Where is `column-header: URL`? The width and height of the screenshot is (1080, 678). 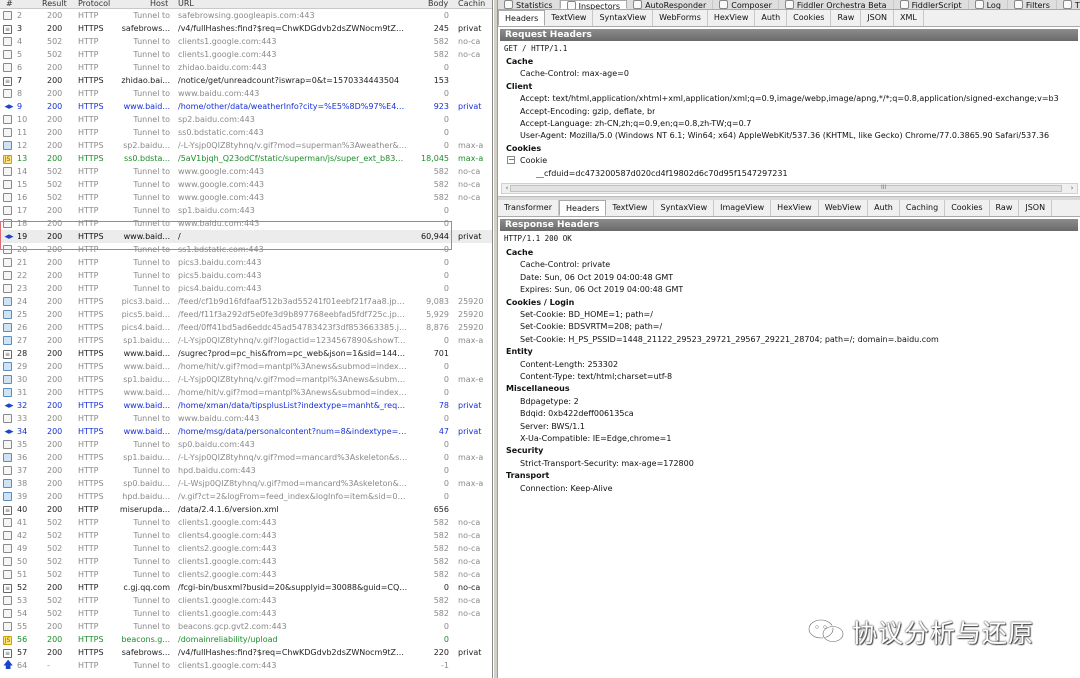
column-header: URL is located at coordinates (186, 4).